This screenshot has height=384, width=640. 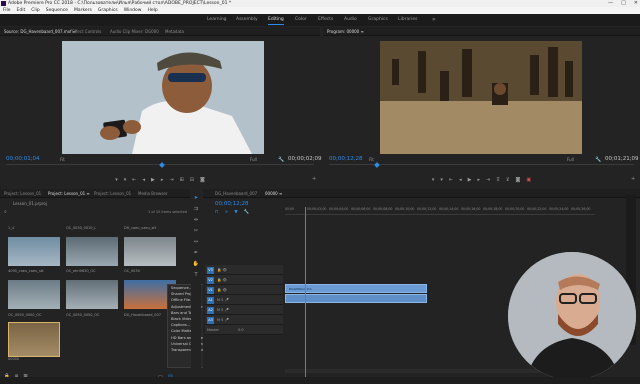 What do you see at coordinates (196, 264) in the screenshot?
I see `hand-tool-icon: ✋` at bounding box center [196, 264].